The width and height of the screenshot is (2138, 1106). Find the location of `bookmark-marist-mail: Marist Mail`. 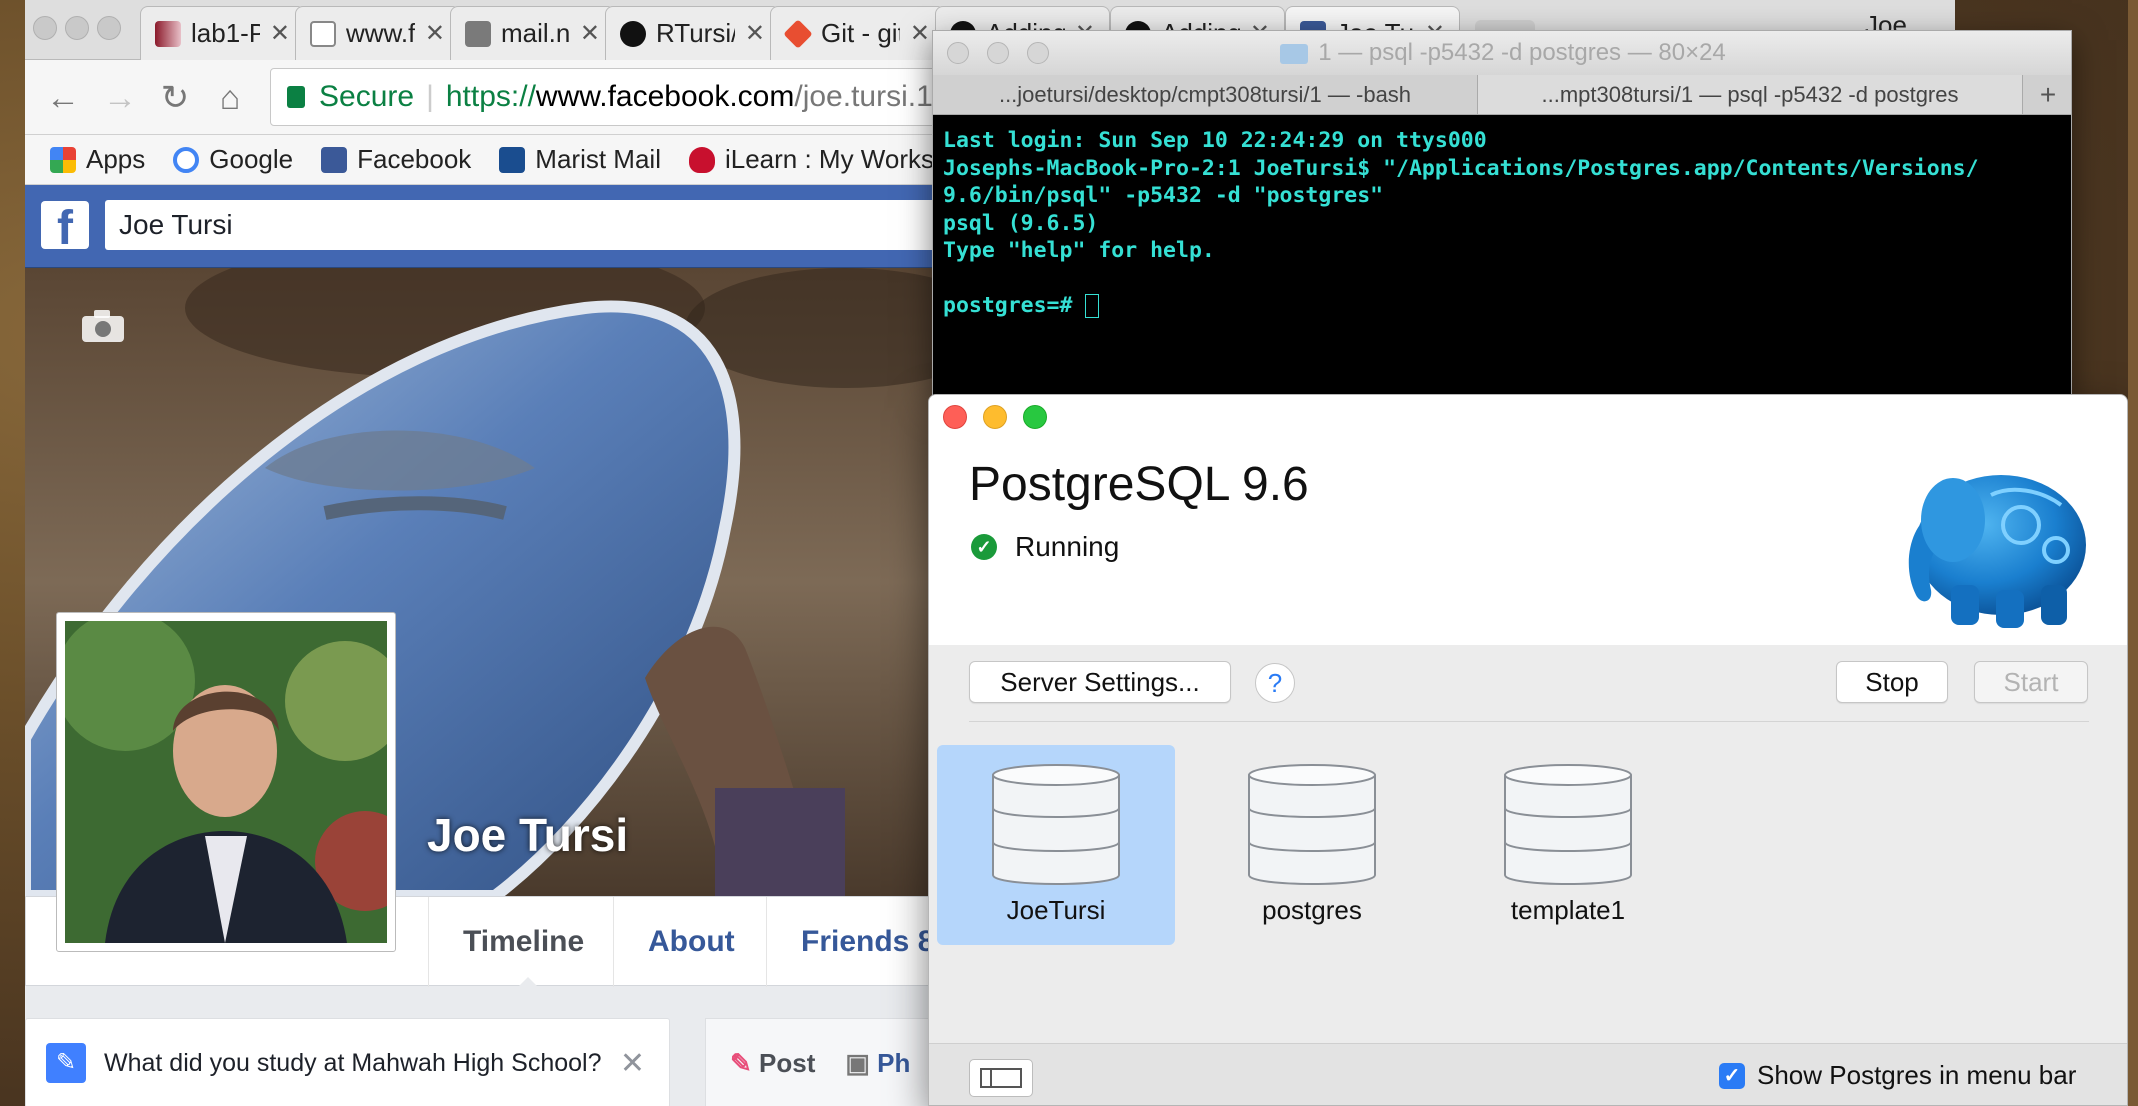

bookmark-marist-mail: Marist Mail is located at coordinates (580, 159).